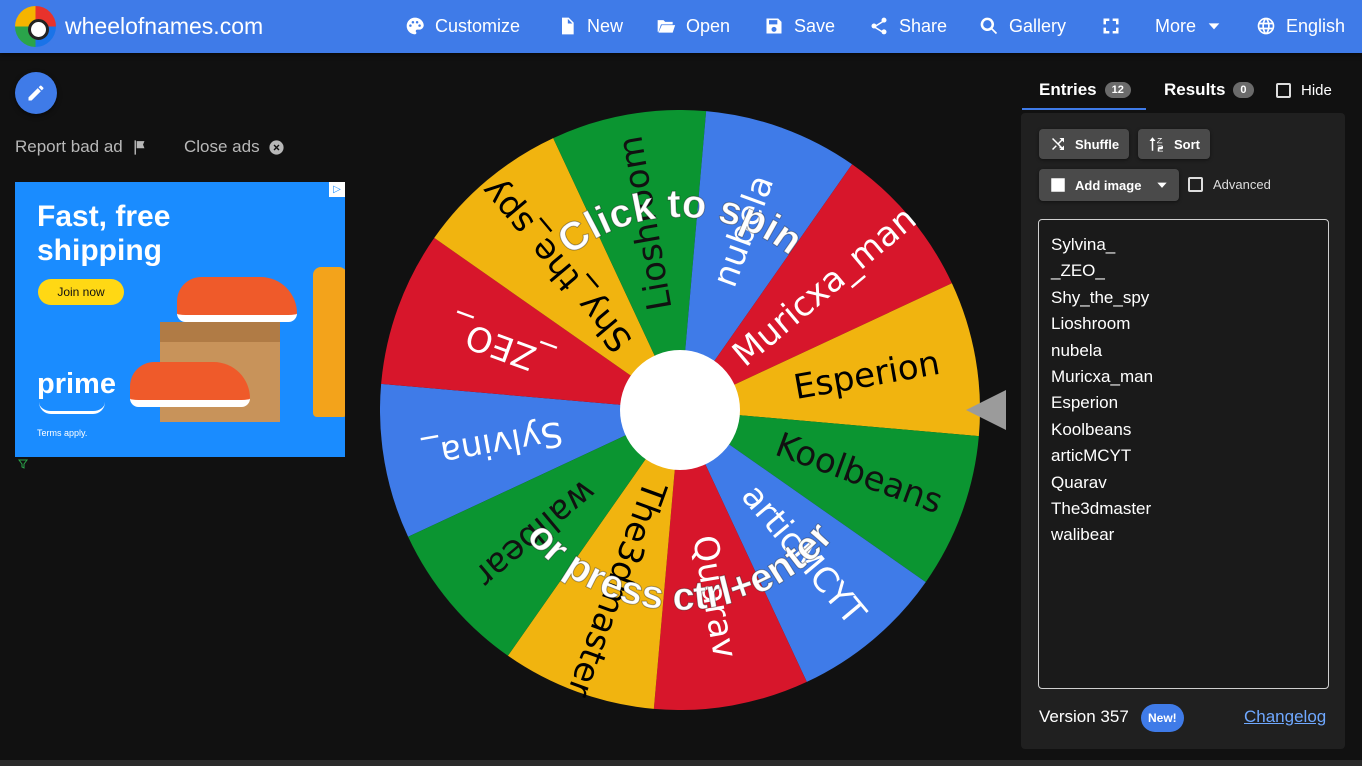 The image size is (1362, 766). Describe the element at coordinates (681, 763) in the screenshot. I see `bottom-bar` at that location.